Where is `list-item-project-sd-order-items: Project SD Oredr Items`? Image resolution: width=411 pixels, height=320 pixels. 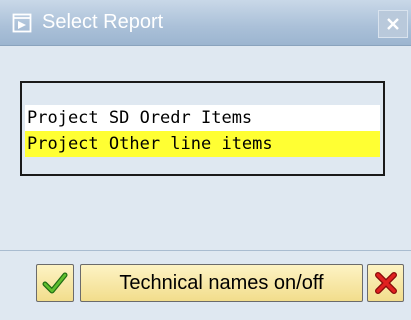
list-item-project-sd-order-items: Project SD Oredr Items is located at coordinates (202, 118).